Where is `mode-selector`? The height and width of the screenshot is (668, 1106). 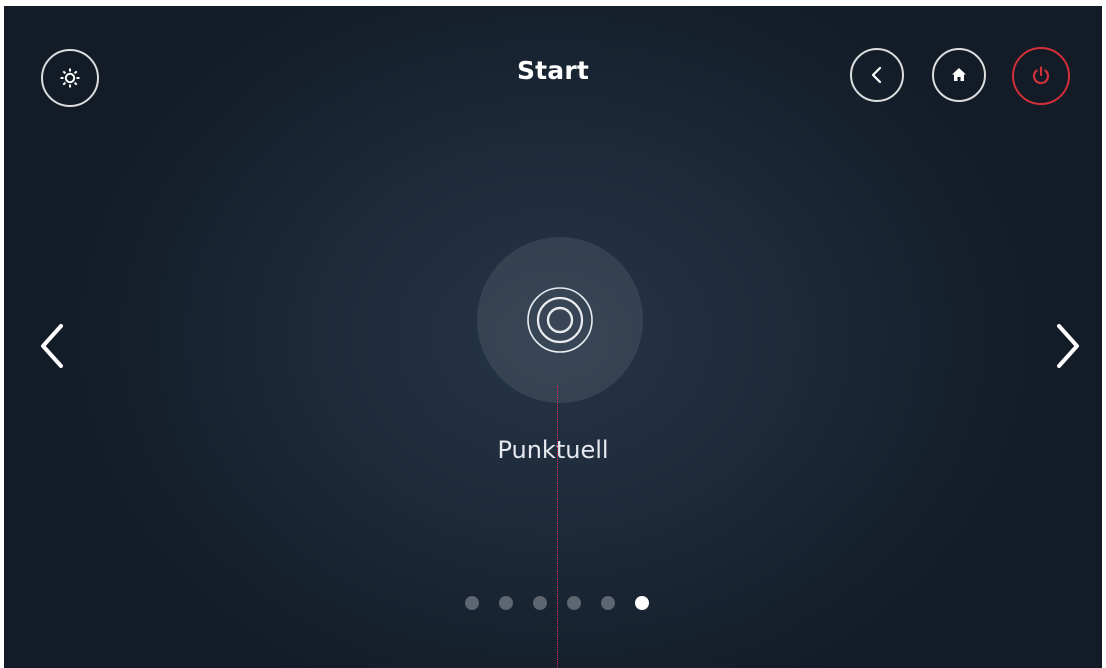 mode-selector is located at coordinates (560, 320).